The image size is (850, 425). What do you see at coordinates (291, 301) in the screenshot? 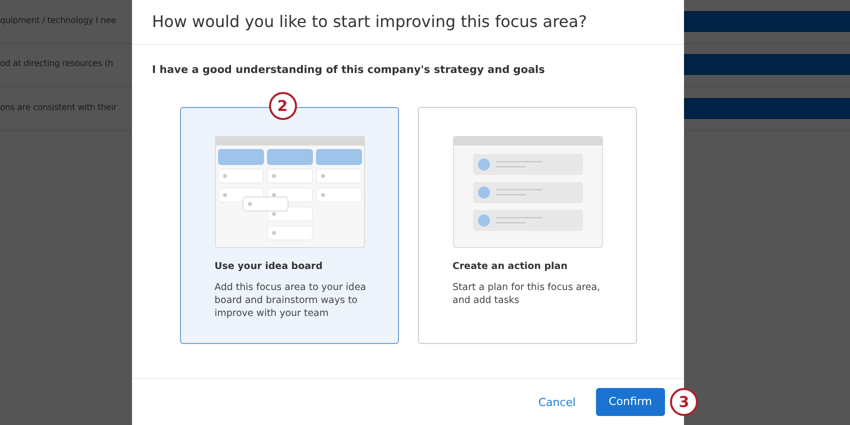
I see `option-description: Add this focus area to your idea board and brainstorm ways to improve with your team` at bounding box center [291, 301].